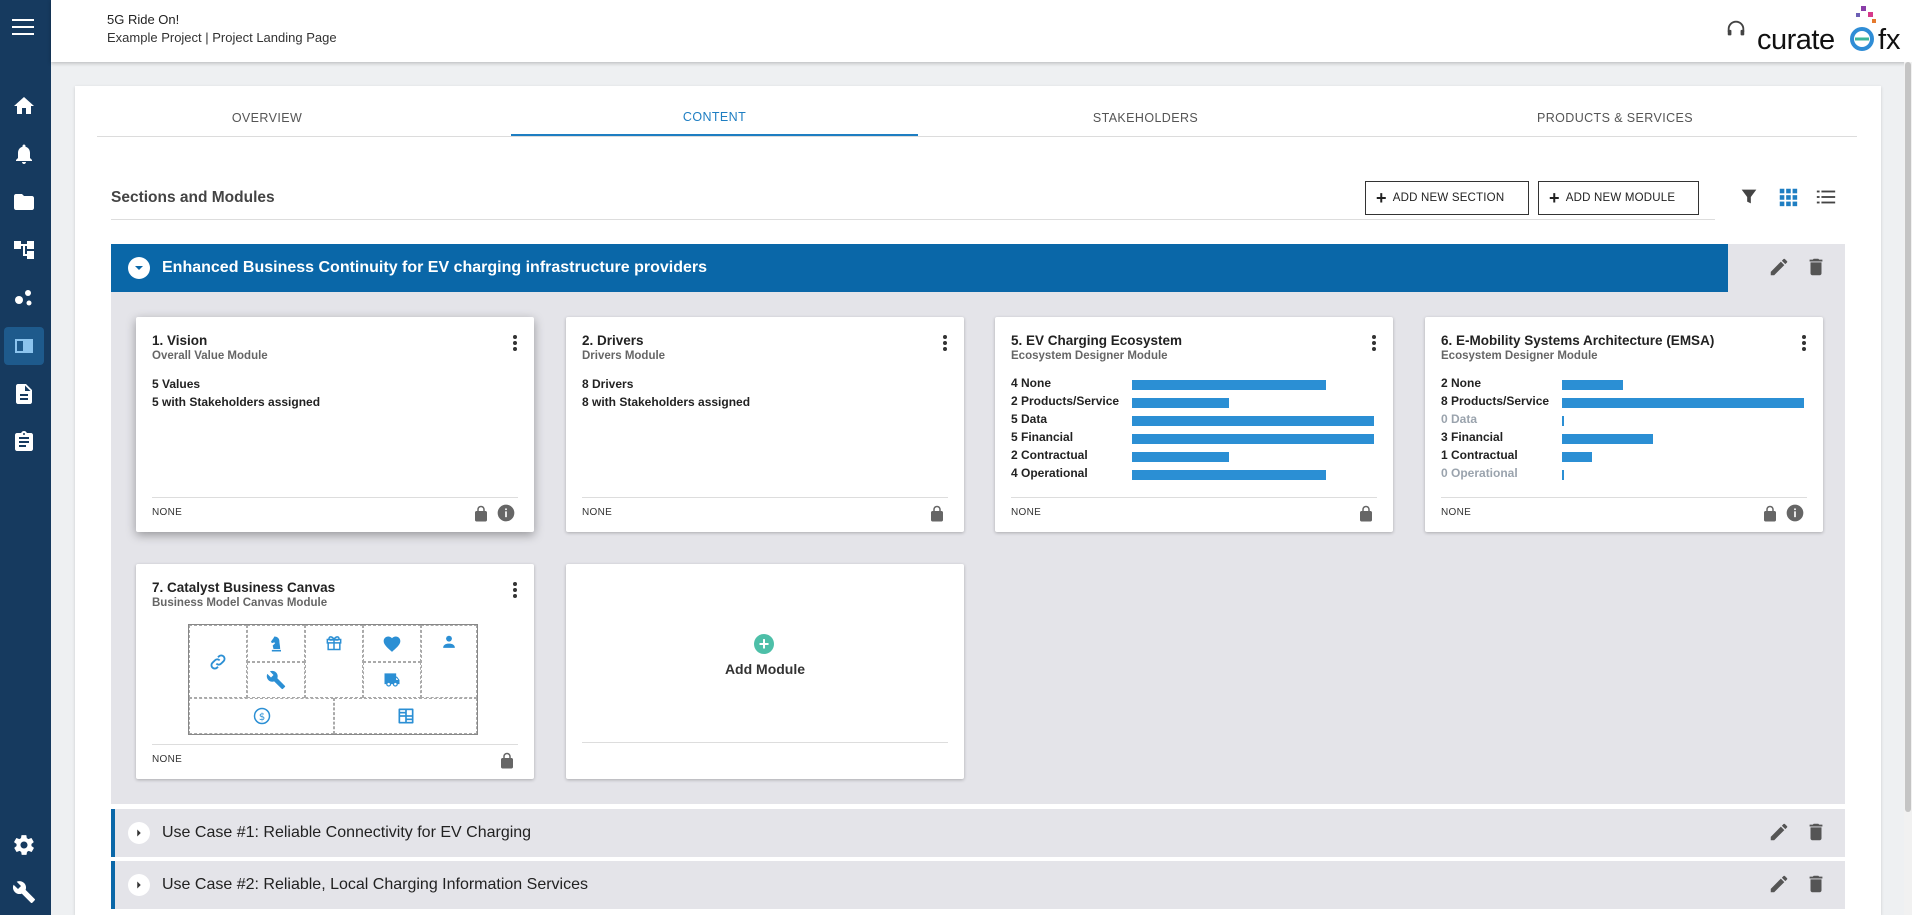 This screenshot has width=1912, height=915. Describe the element at coordinates (167, 759) in the screenshot. I see `card-footer-label: NONE` at that location.